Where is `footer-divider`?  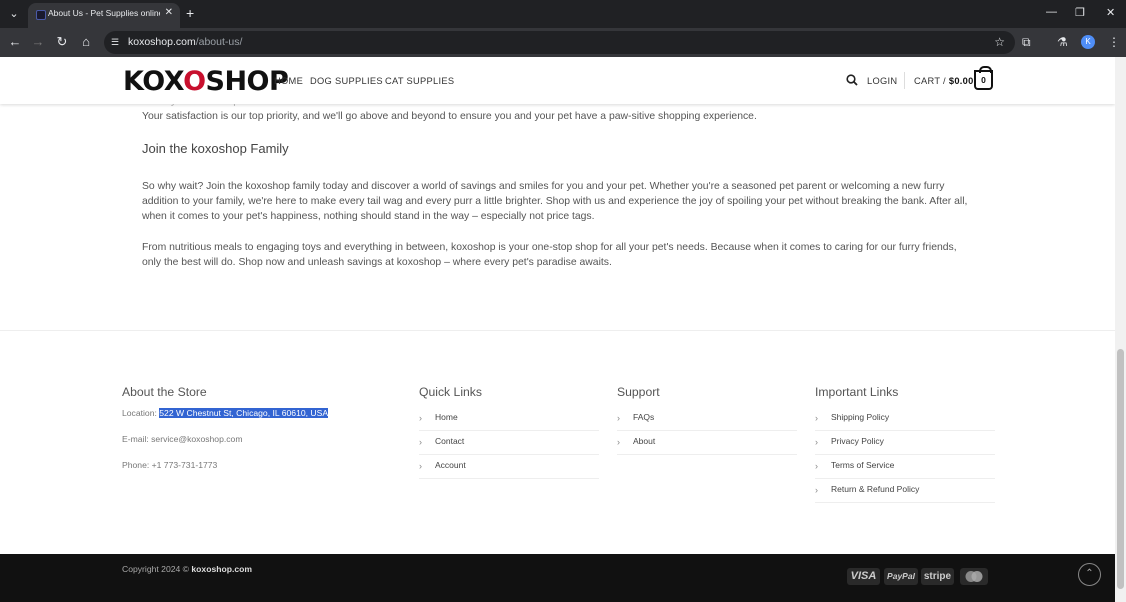 footer-divider is located at coordinates (557, 330).